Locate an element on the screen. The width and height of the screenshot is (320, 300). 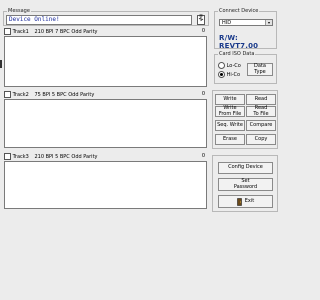
device-select: HID ▾ is located at coordinates (246, 22).